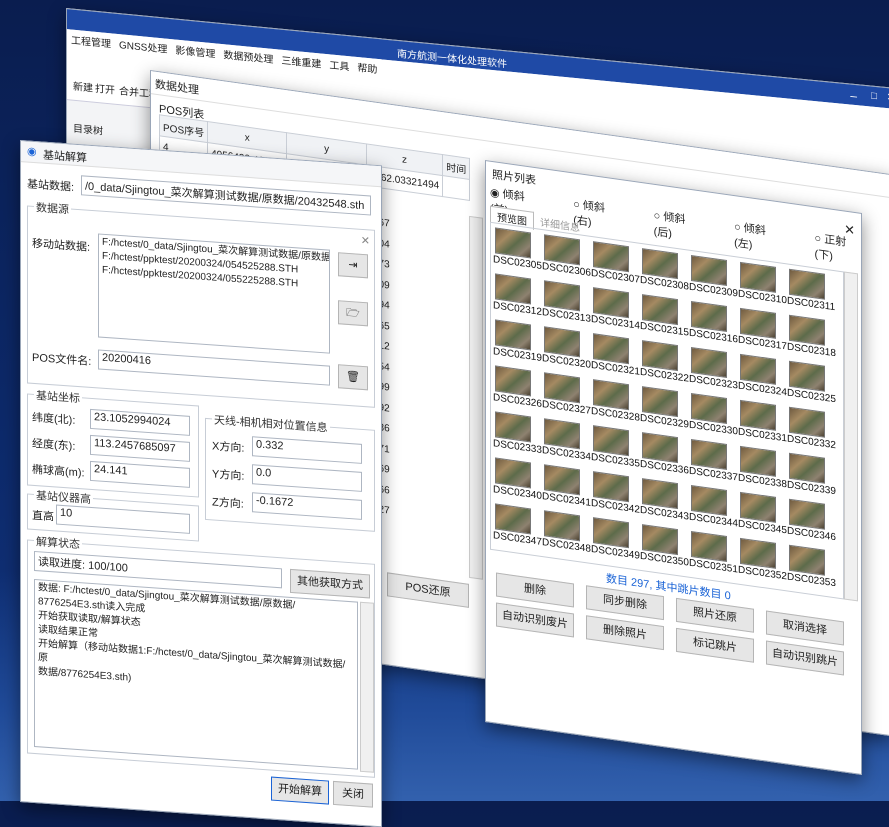 Image resolution: width=889 pixels, height=827 pixels. Describe the element at coordinates (143, 46) in the screenshot. I see `tab-gnss: GNSS处理` at that location.